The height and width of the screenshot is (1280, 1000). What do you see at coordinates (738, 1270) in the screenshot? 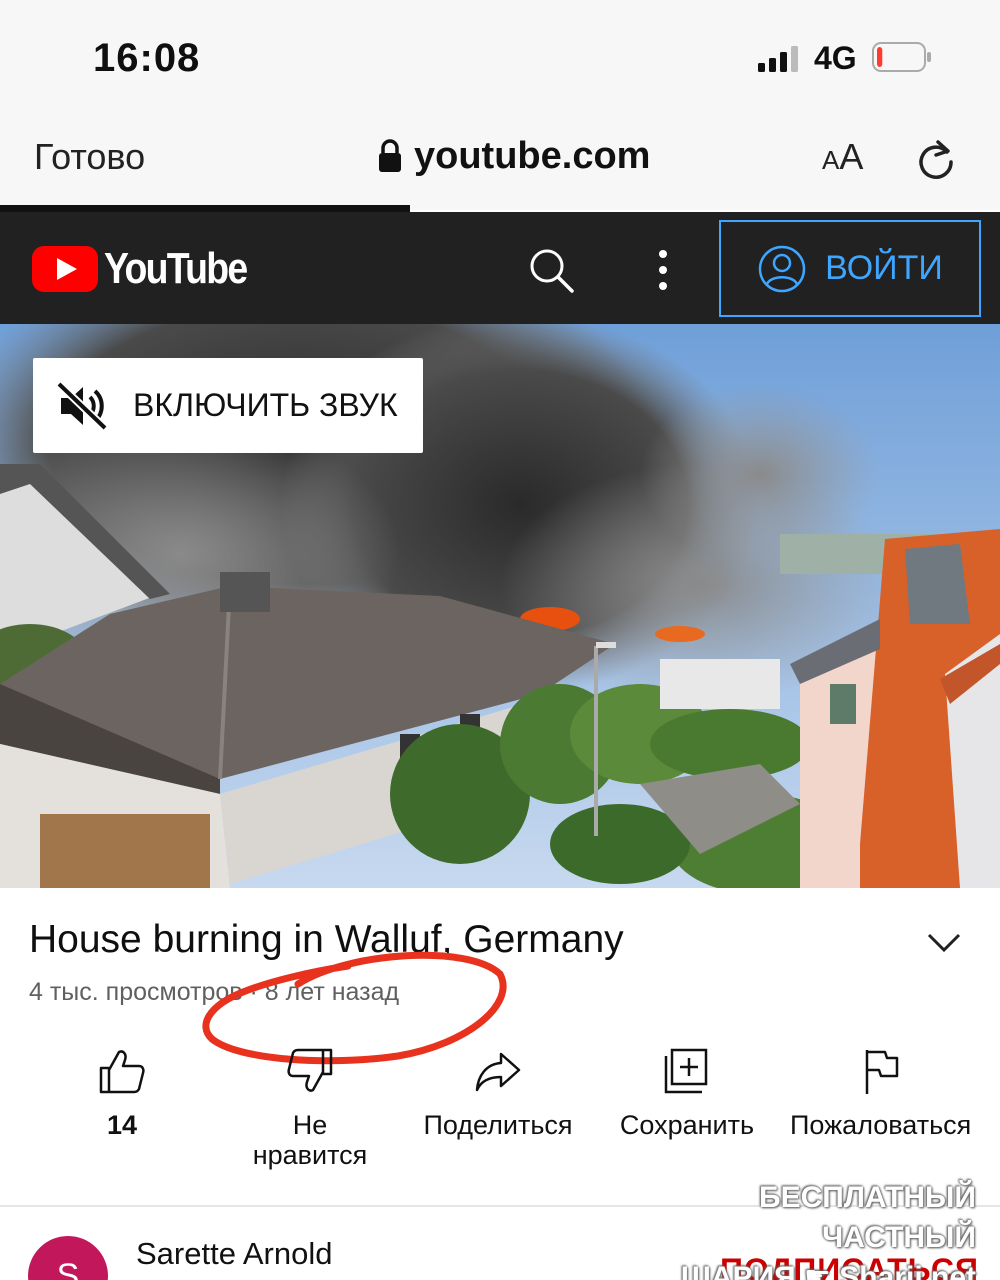
I see `watermark-line2-text: ШАРИЯ` at bounding box center [738, 1270].